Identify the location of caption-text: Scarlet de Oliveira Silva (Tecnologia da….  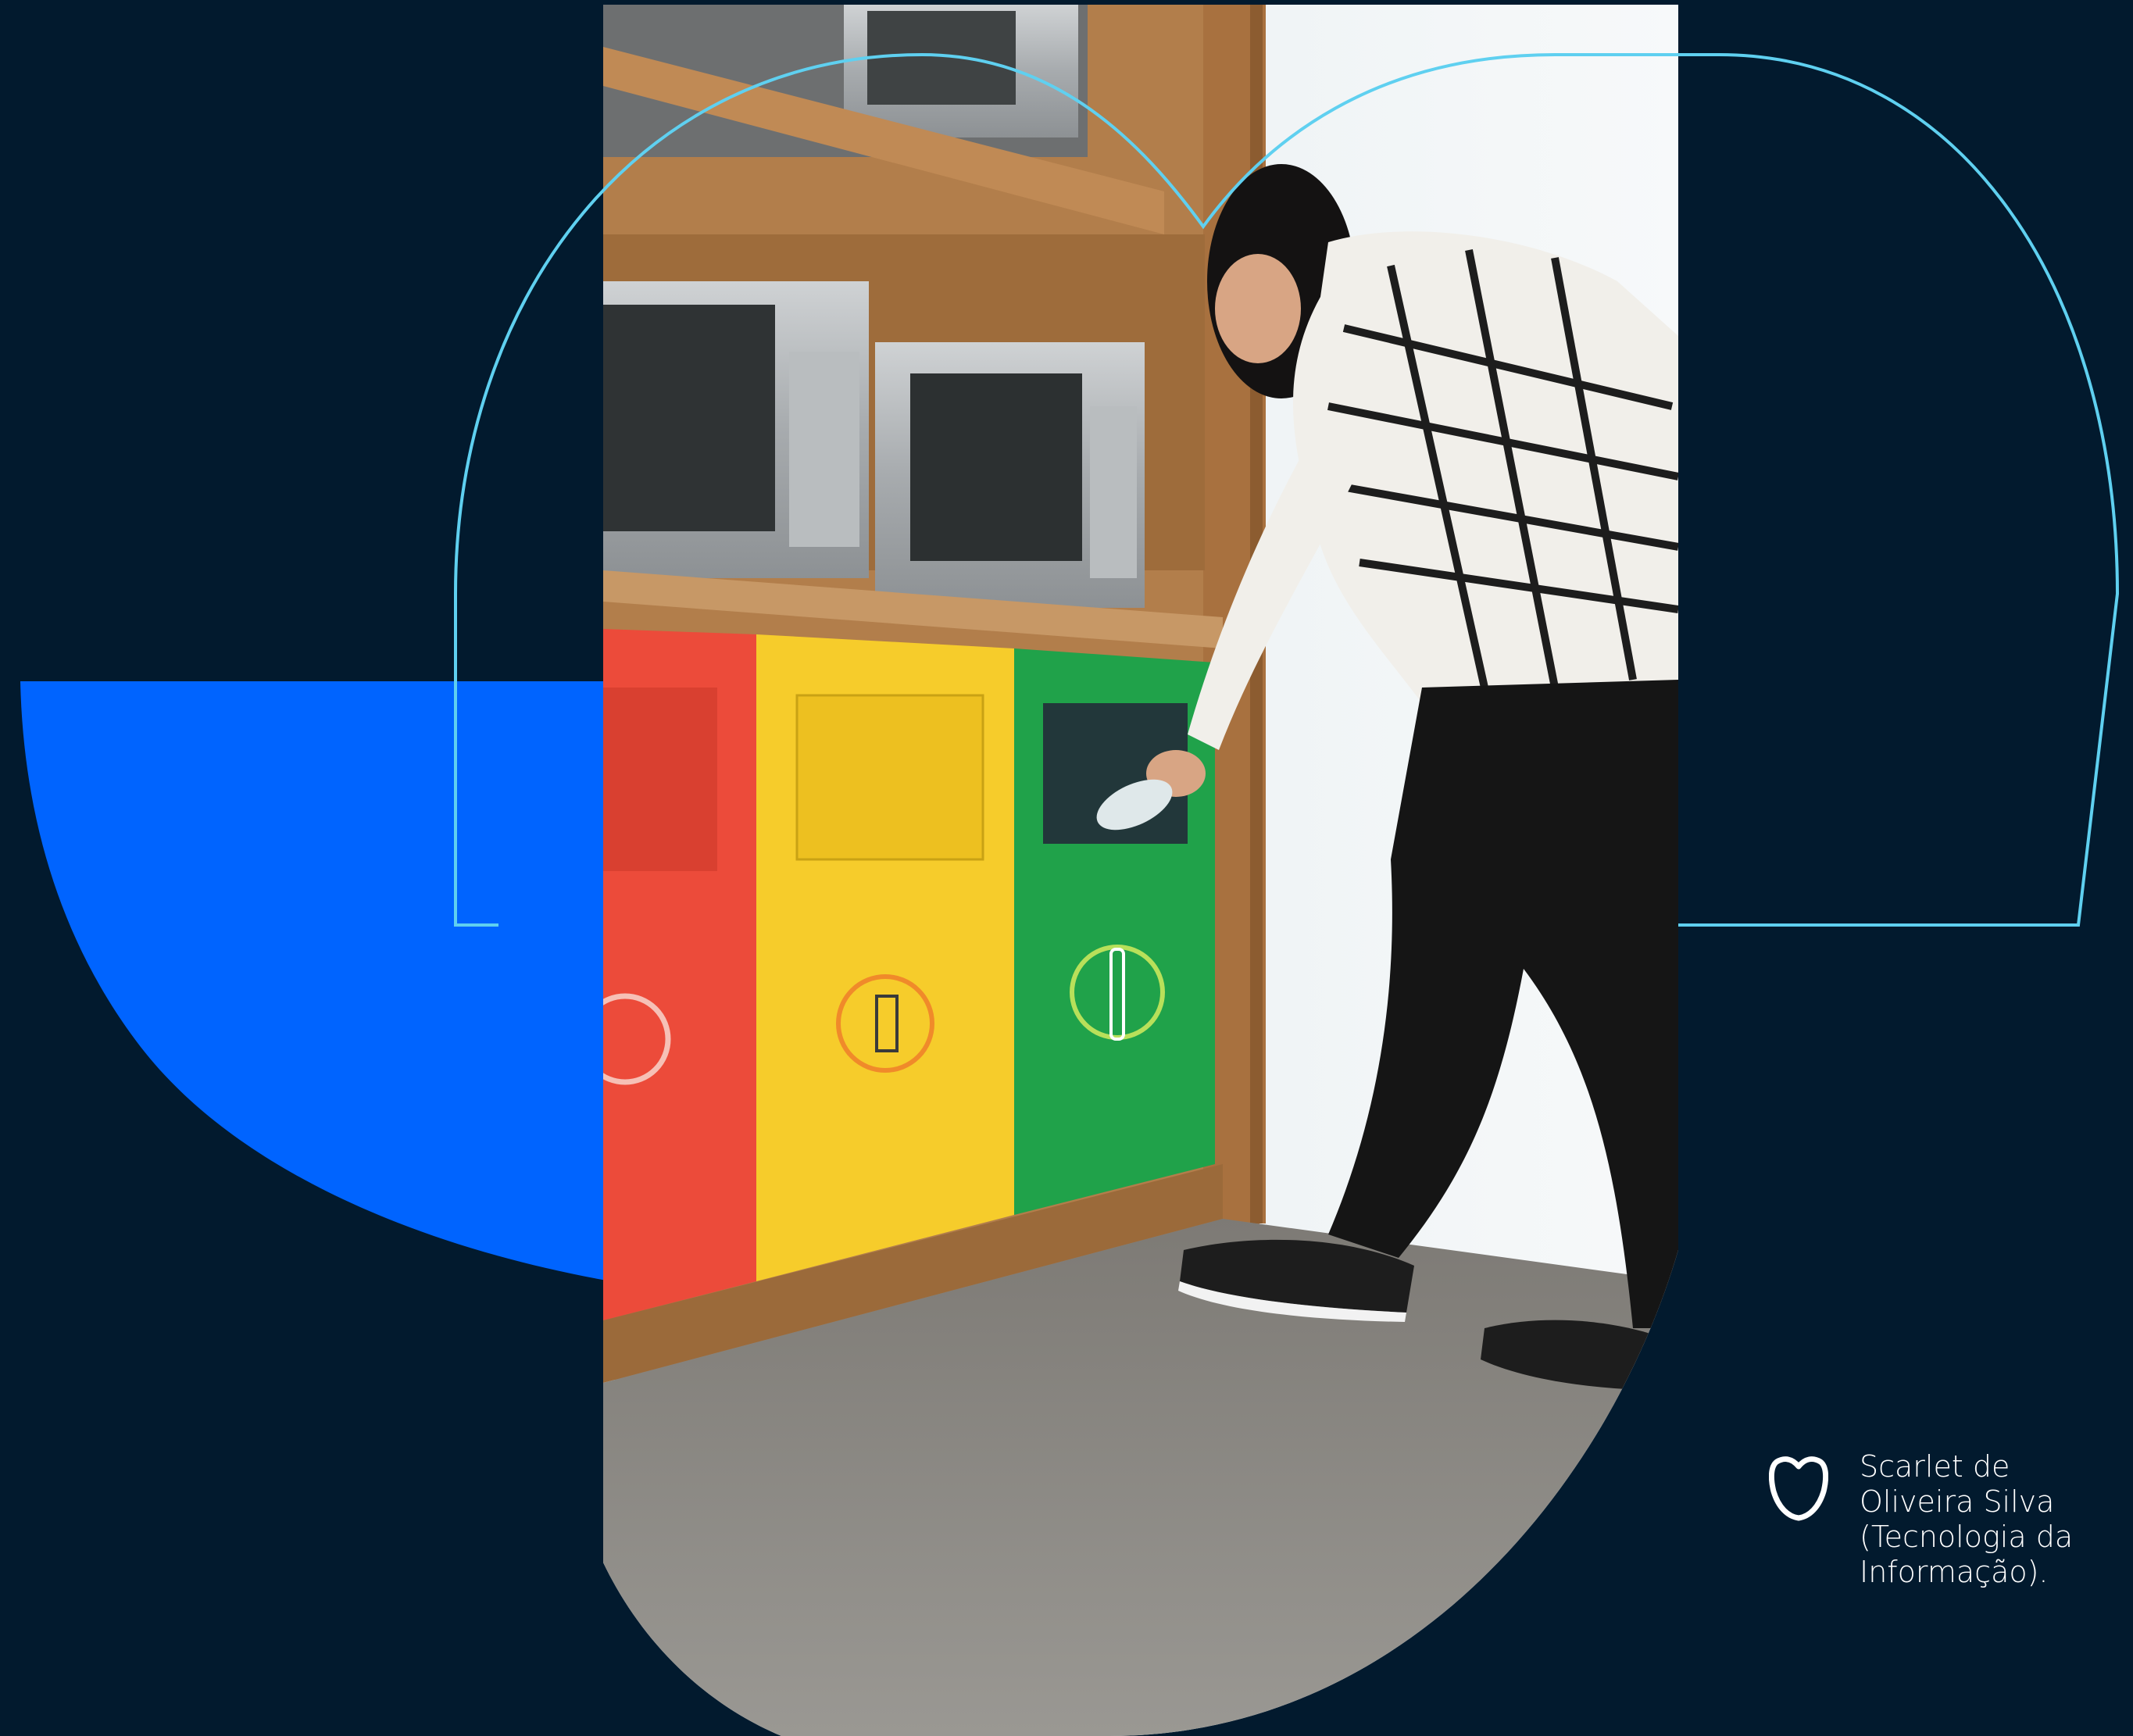
(1977, 1519).